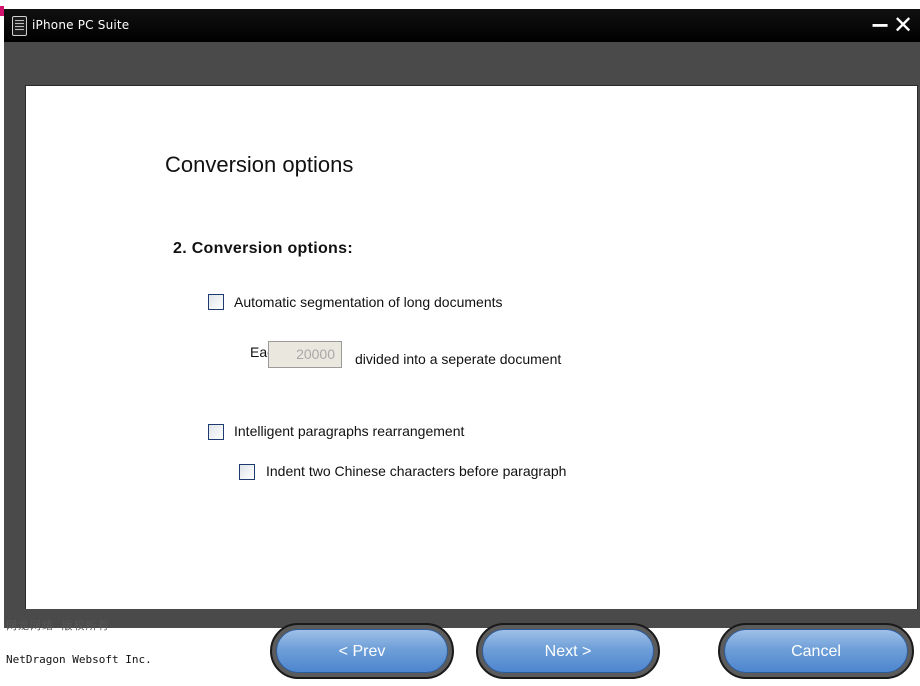  What do you see at coordinates (81, 25) in the screenshot?
I see `window-title: iPhone PC Suite` at bounding box center [81, 25].